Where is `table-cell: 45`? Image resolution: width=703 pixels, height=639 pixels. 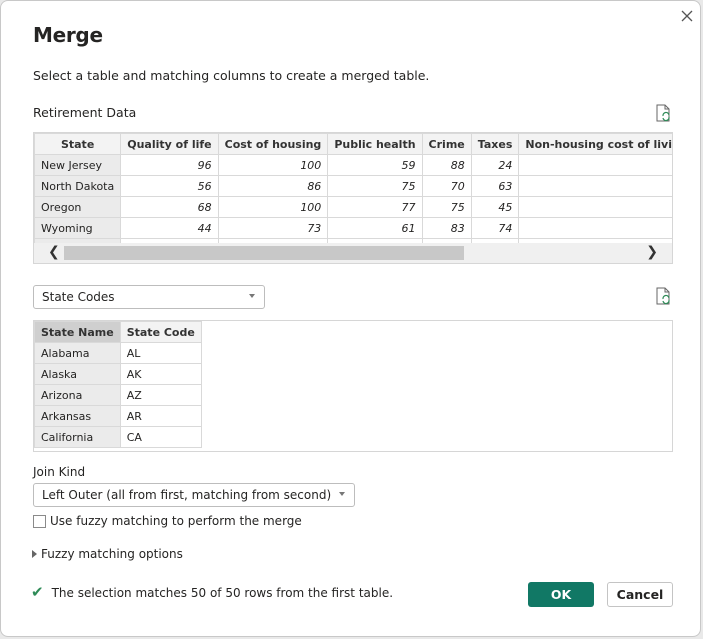
table-cell: 45 is located at coordinates (495, 207).